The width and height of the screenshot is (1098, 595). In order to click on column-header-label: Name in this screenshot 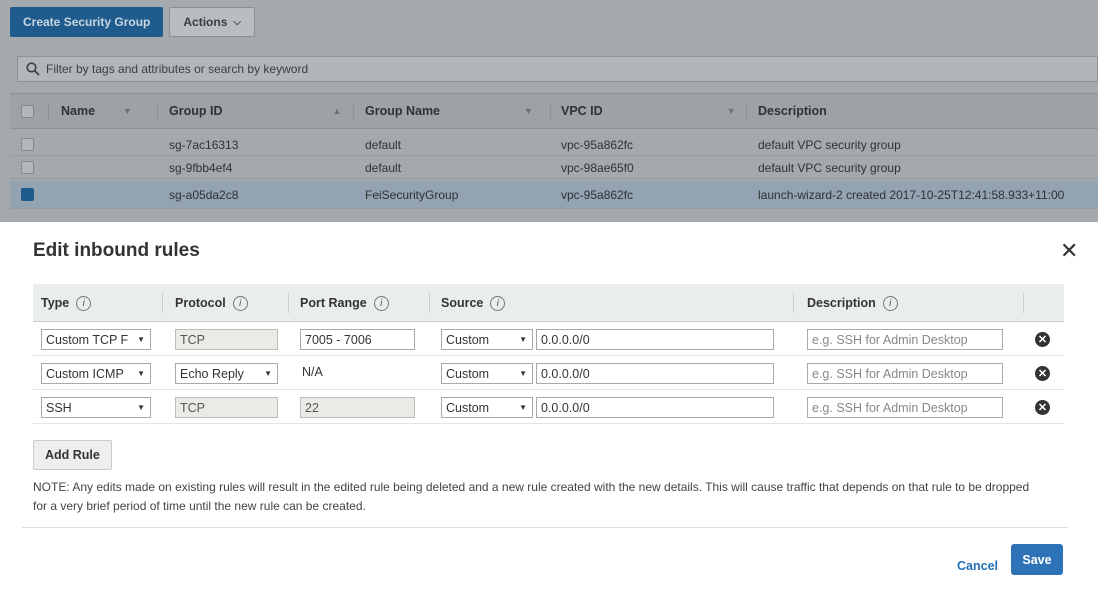, I will do `click(78, 111)`.